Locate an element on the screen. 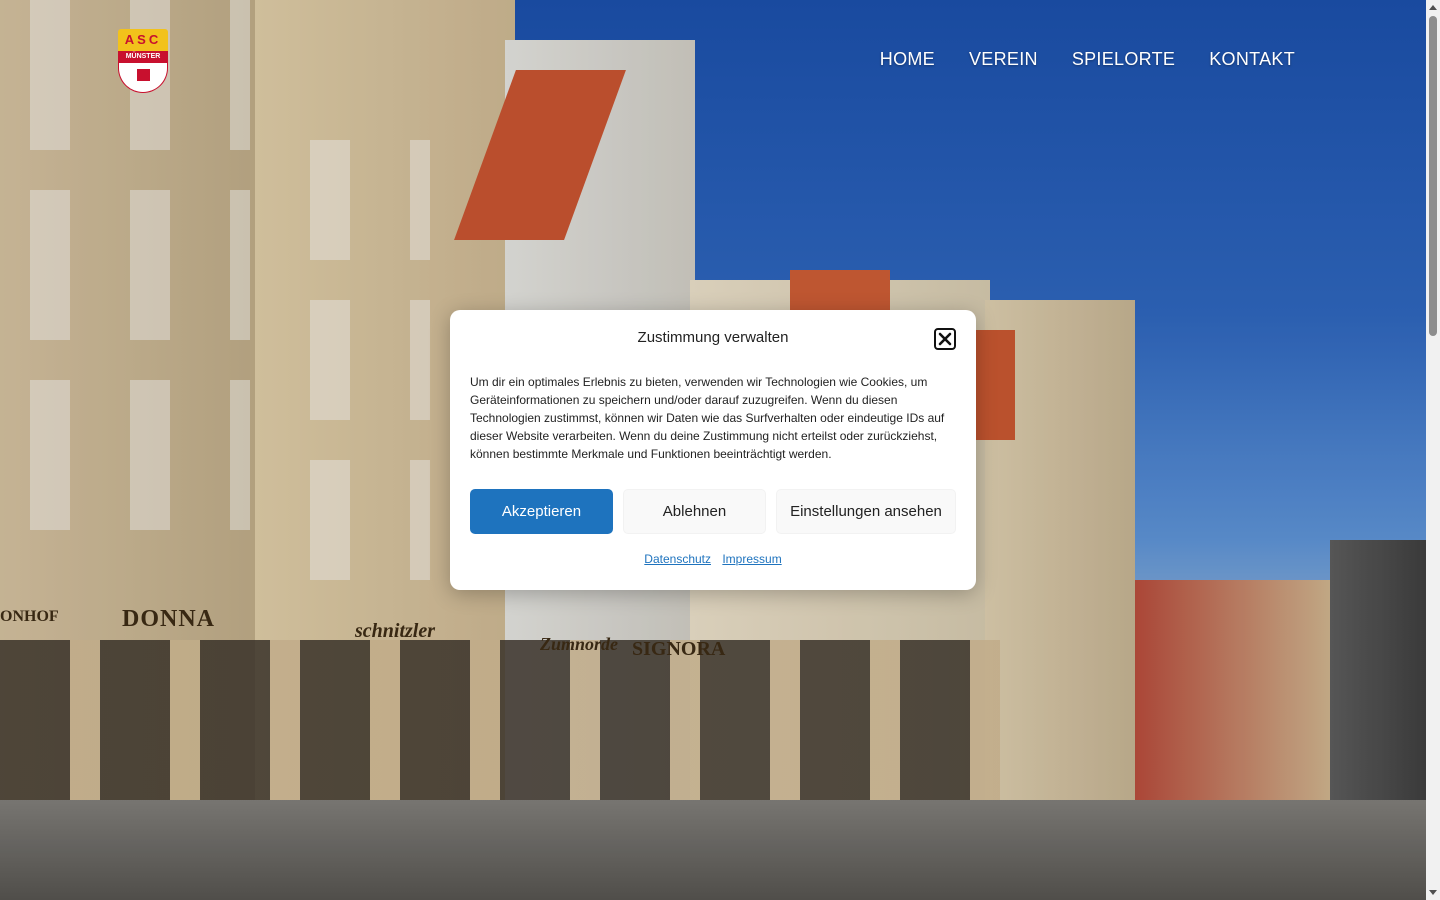  site-logo: ASC MÜNSTER is located at coordinates (143, 61).